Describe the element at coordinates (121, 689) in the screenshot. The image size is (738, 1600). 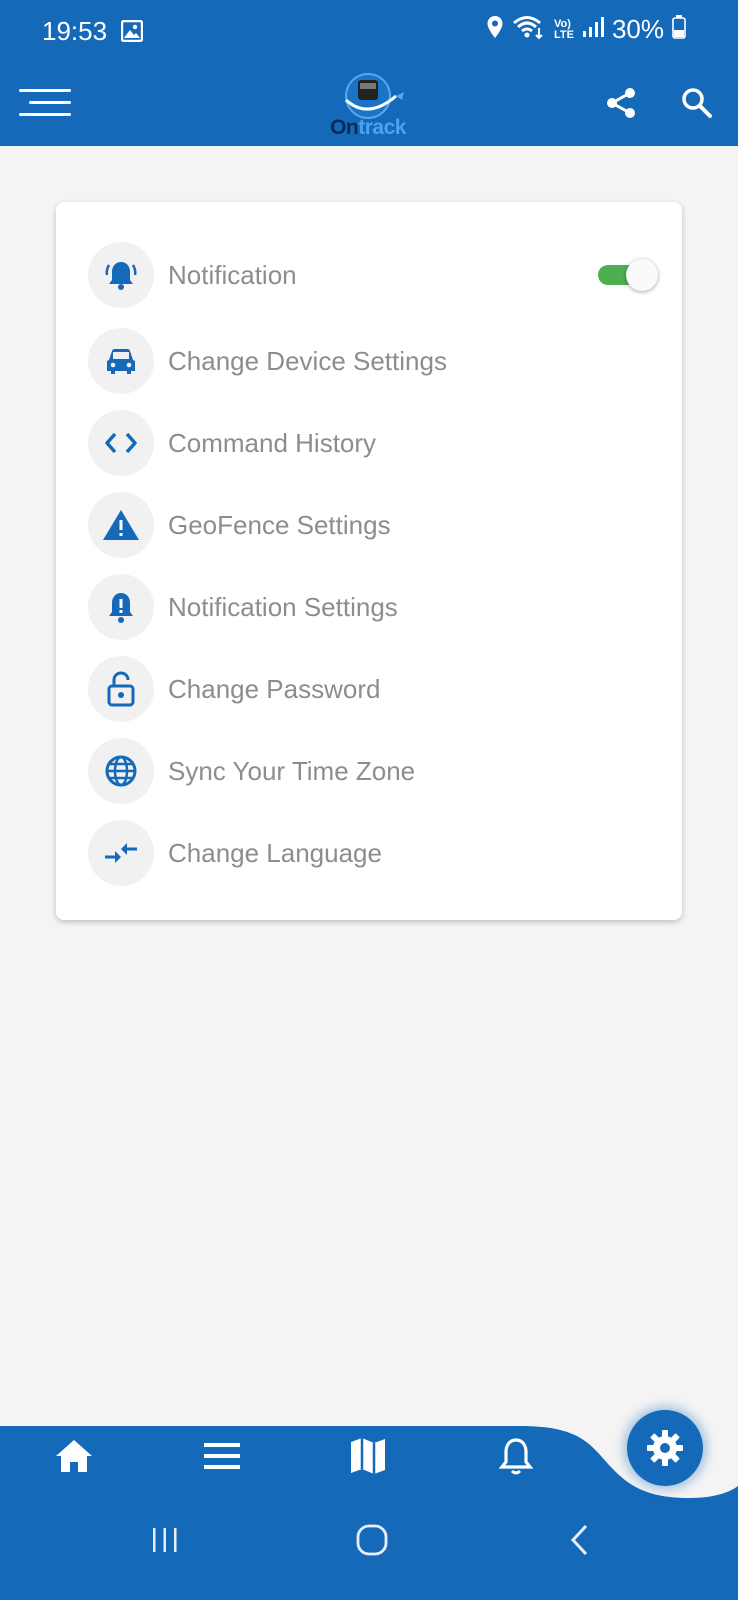
I see `lock-open-icon` at that location.